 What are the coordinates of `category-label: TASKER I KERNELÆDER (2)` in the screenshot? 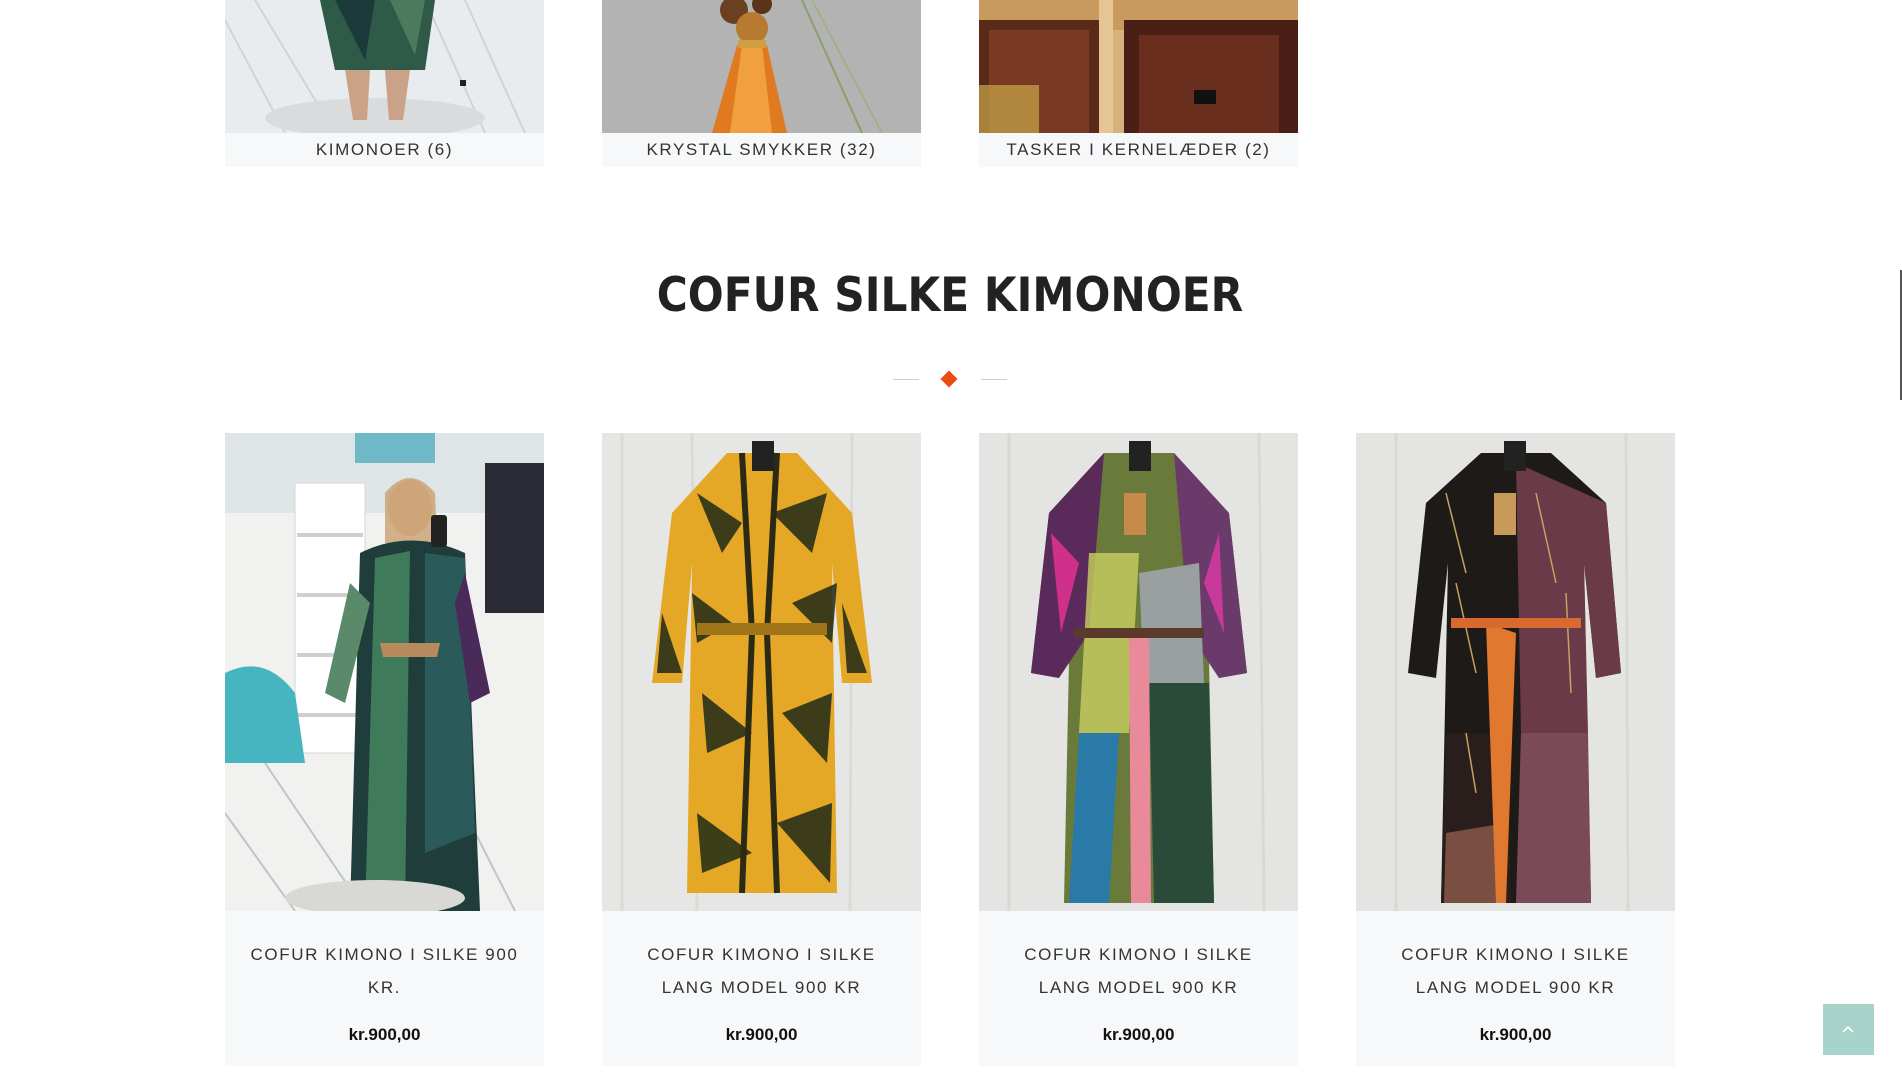 It's located at (1138, 150).